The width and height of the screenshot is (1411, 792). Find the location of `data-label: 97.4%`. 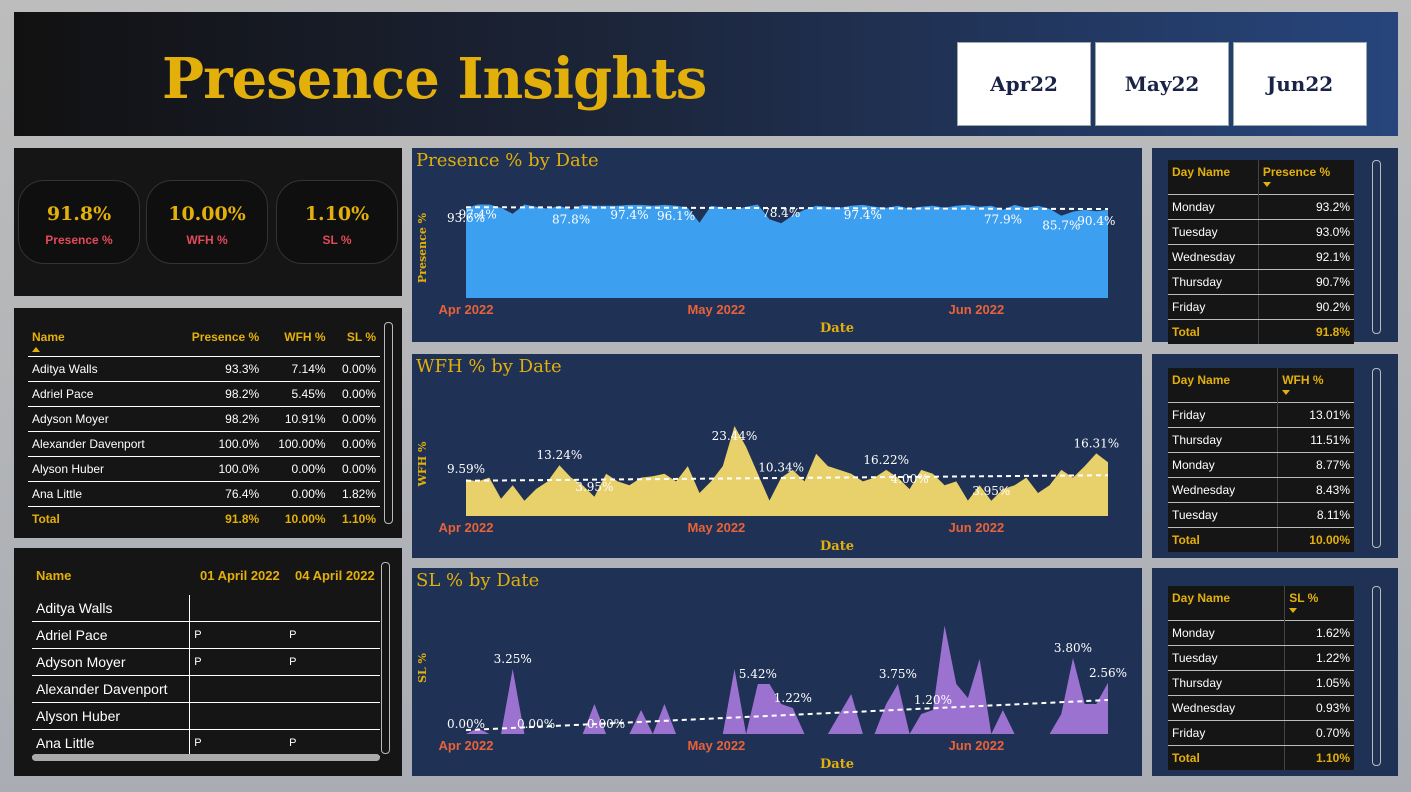

data-label: 97.4% is located at coordinates (629, 215).